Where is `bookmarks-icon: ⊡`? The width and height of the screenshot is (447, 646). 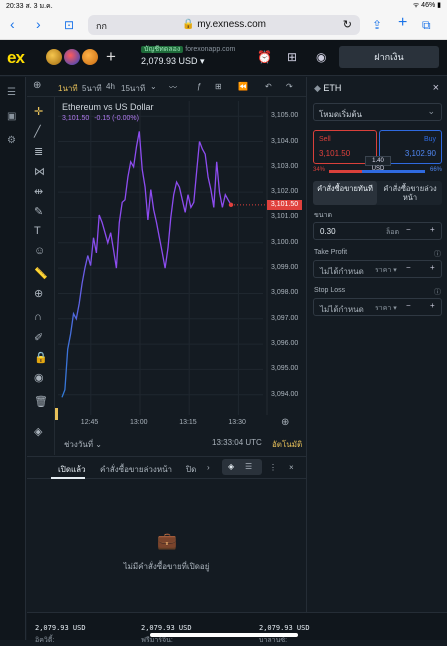
bookmarks-icon: ⊡ is located at coordinates (69, 25).